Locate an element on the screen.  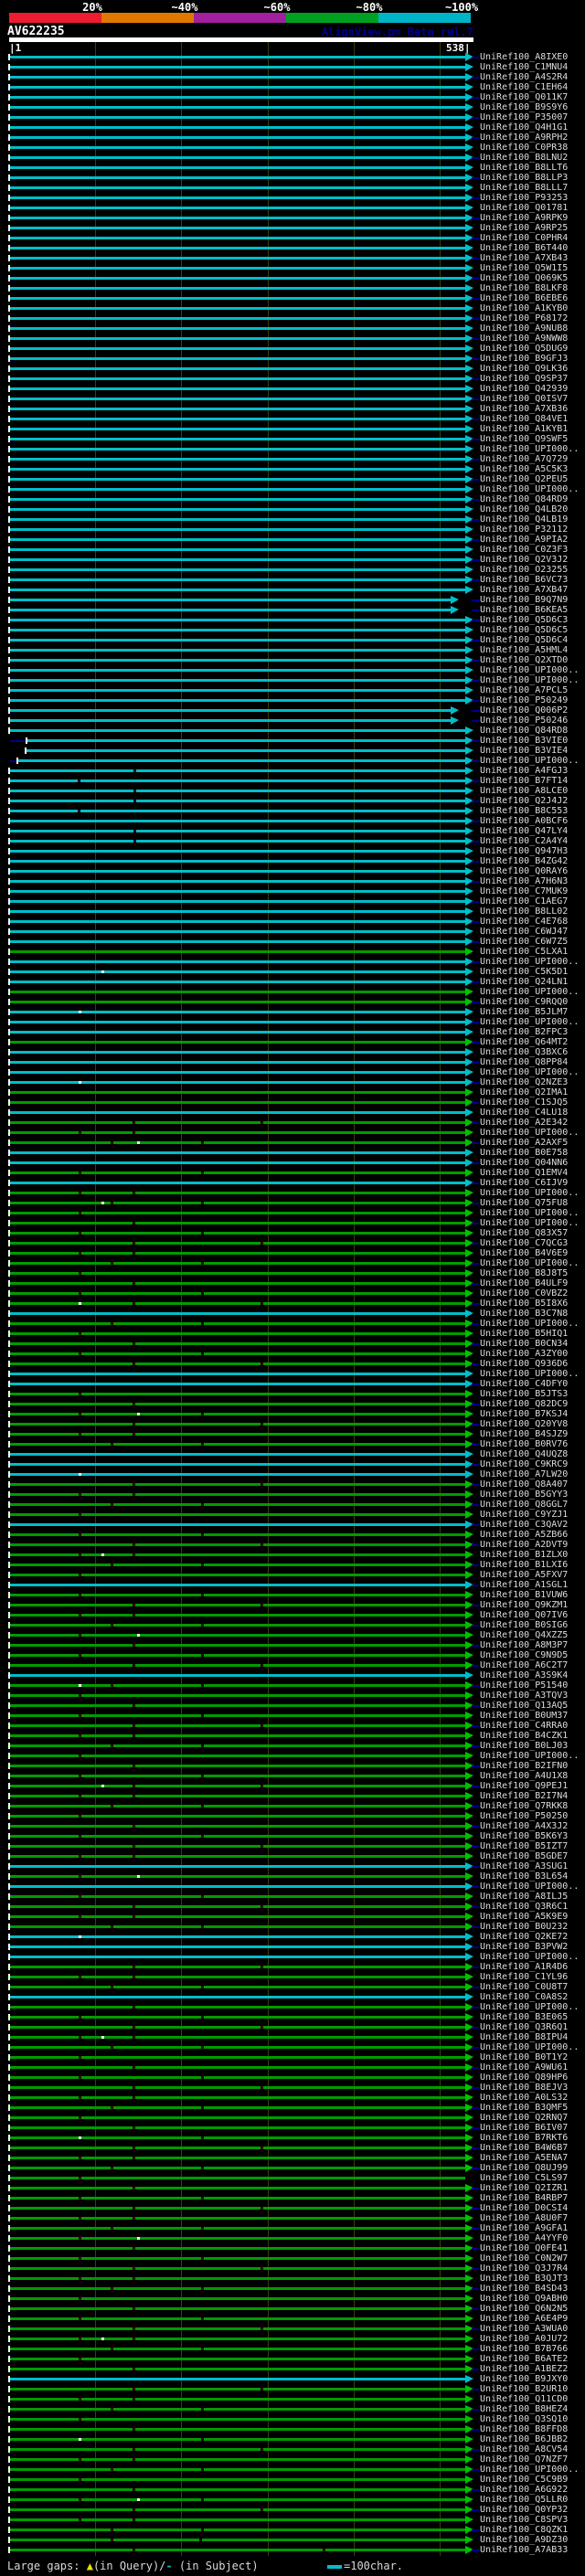
hit-label: UniRef100_C9KRC9 is located at coordinates (524, 1464).